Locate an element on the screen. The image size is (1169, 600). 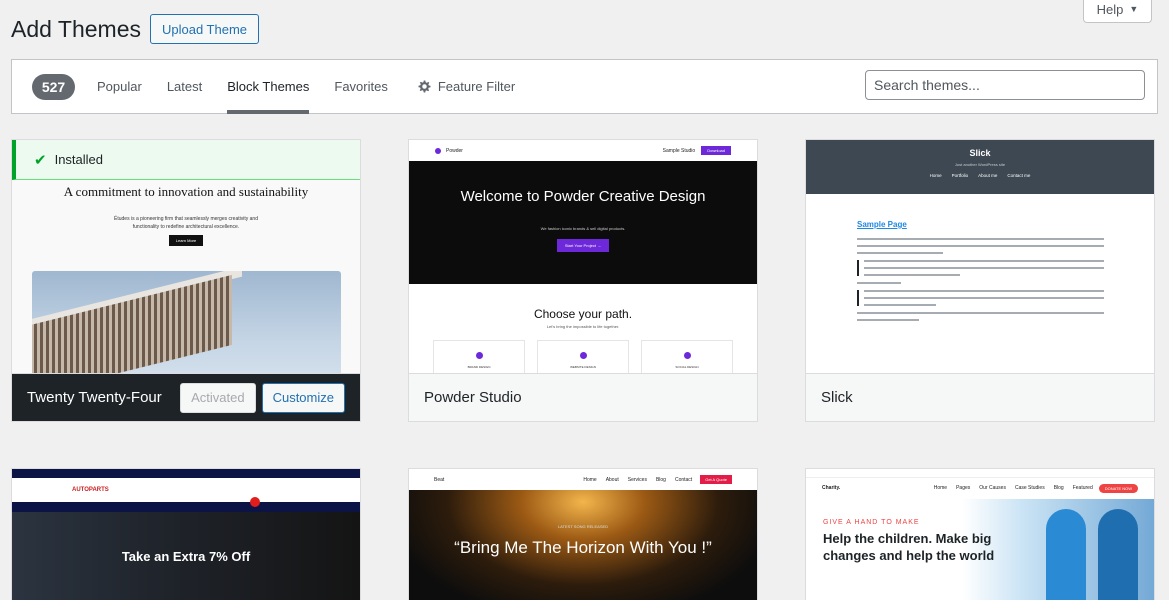
help-button: Help ▼ is located at coordinates (1117, 11).